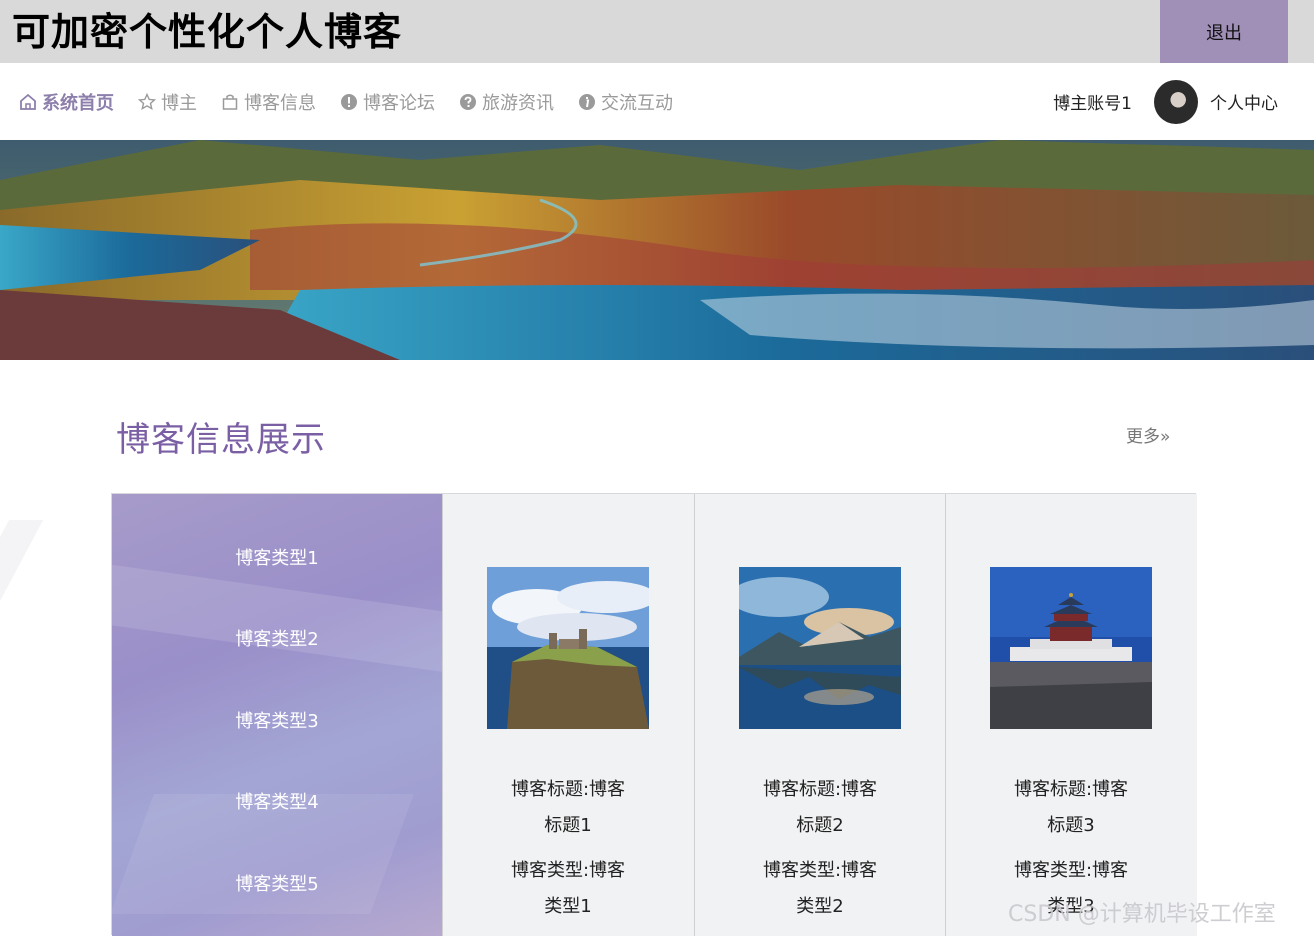 This screenshot has height=936, width=1314. I want to click on panel-decoration, so click(277, 619).